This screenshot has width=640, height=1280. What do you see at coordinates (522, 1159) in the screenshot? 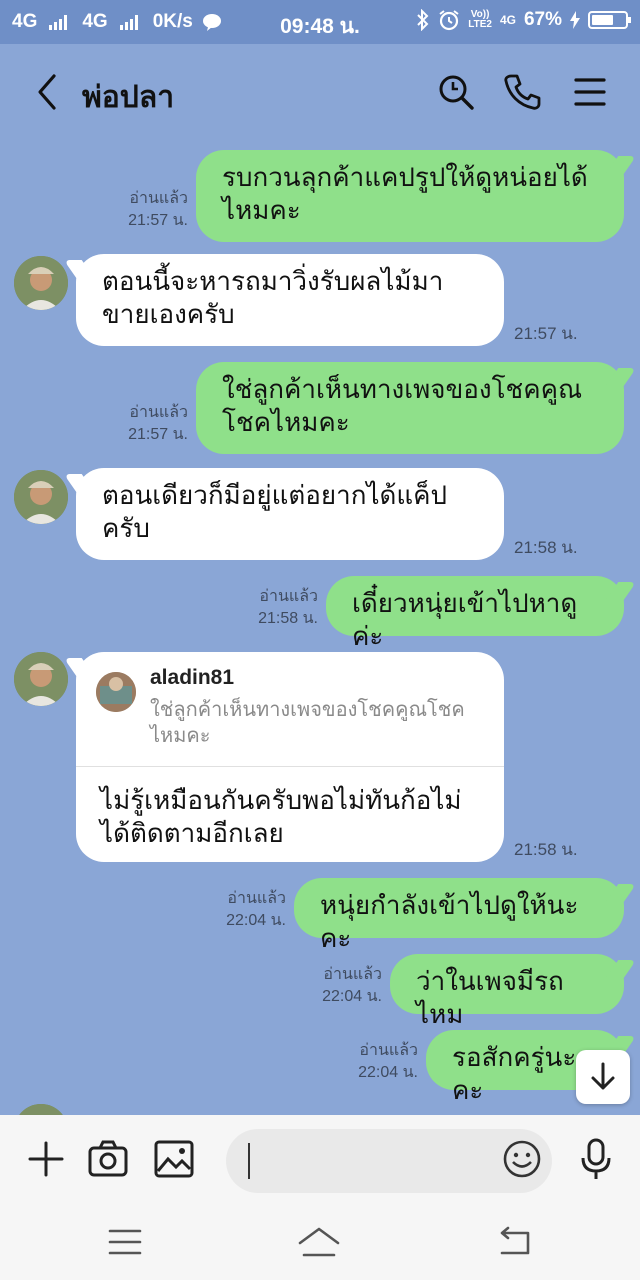
I see `emoji-icon` at bounding box center [522, 1159].